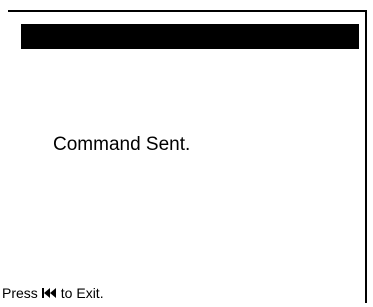  Describe the element at coordinates (20, 293) in the screenshot. I see `footer-prefix: Press` at that location.